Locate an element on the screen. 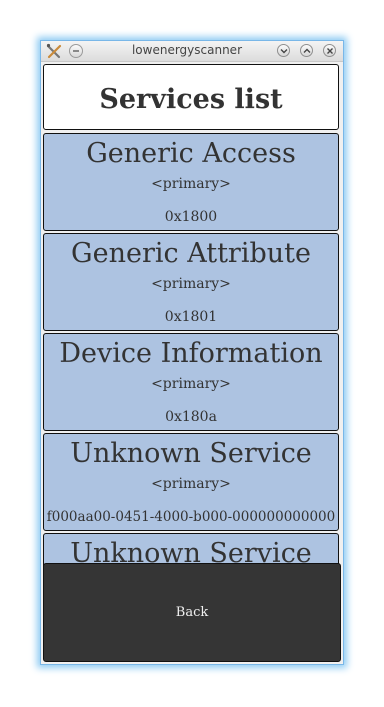 The height and width of the screenshot is (707, 384). service-item-generic-access: Generic Access <primary> 0x1800 is located at coordinates (191, 182).